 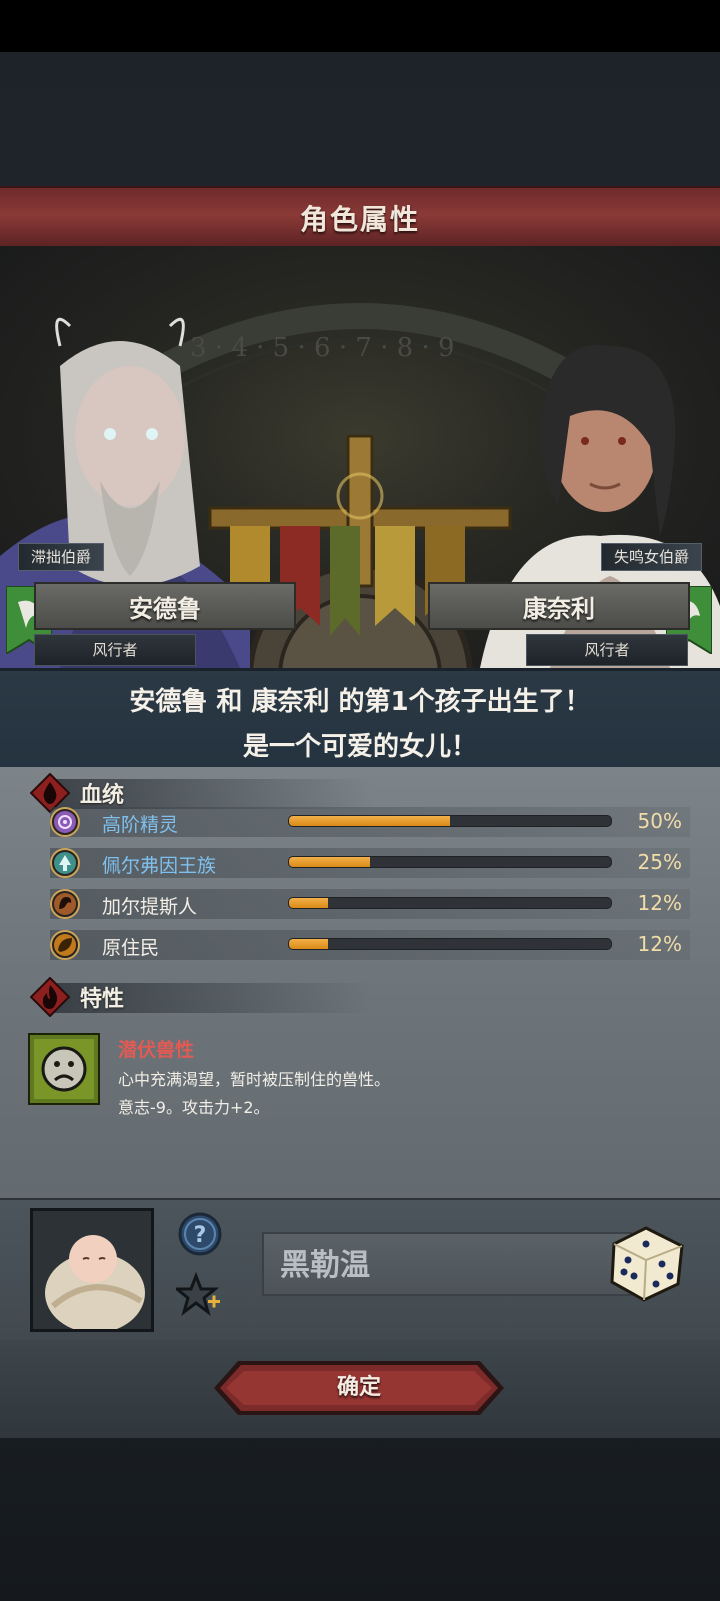 What do you see at coordinates (65, 945) in the screenshot?
I see `leaf-icon` at bounding box center [65, 945].